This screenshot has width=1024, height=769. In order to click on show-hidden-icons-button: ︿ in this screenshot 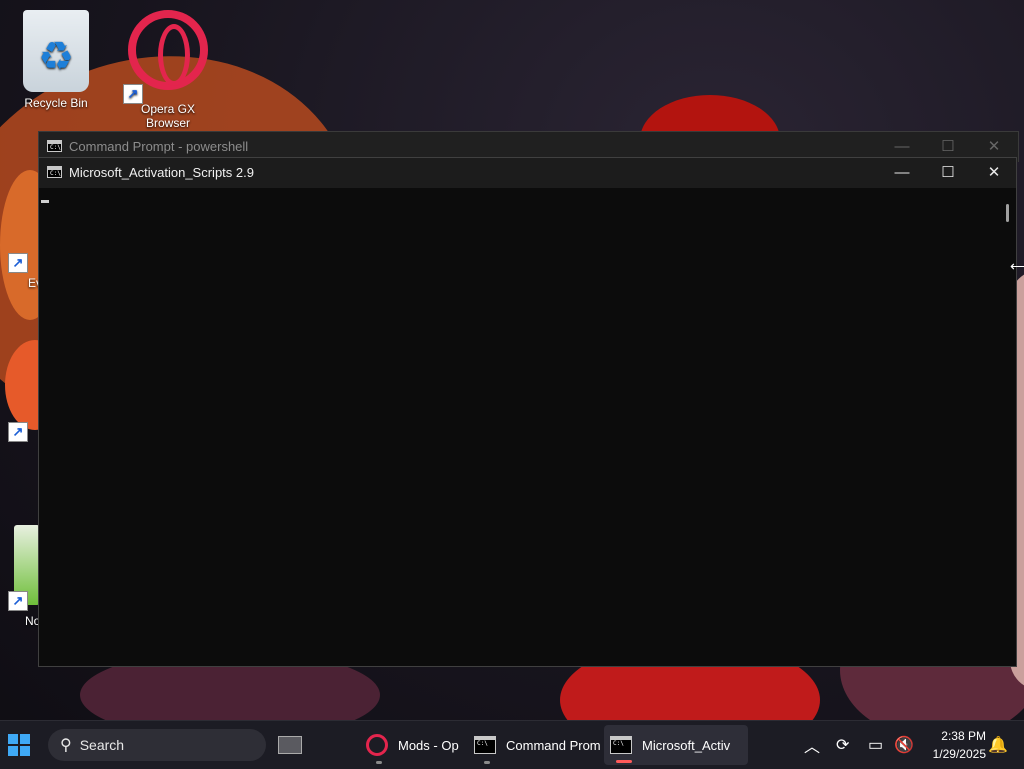, I will do `click(812, 745)`.